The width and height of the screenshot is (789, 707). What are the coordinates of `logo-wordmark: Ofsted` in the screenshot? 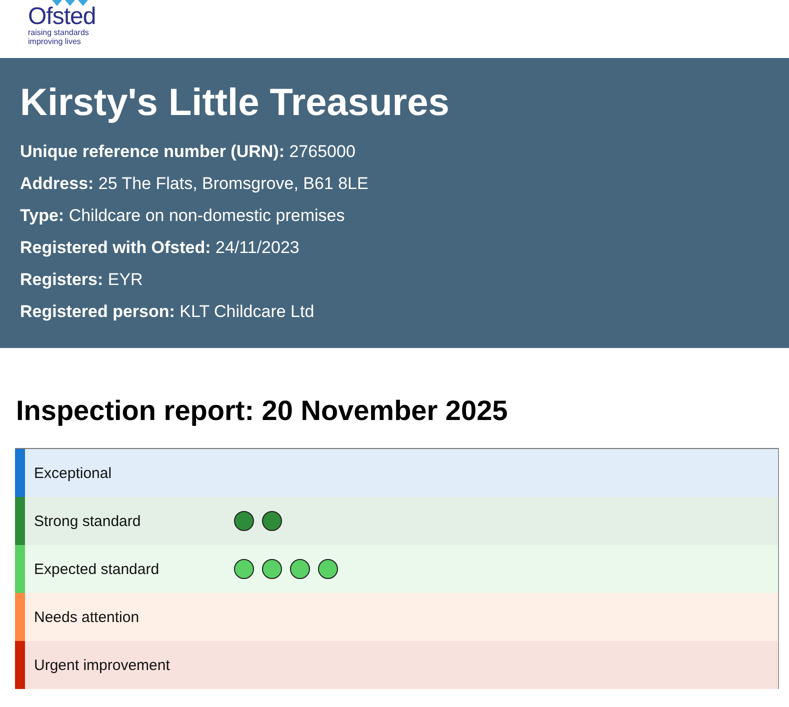 It's located at (62, 17).